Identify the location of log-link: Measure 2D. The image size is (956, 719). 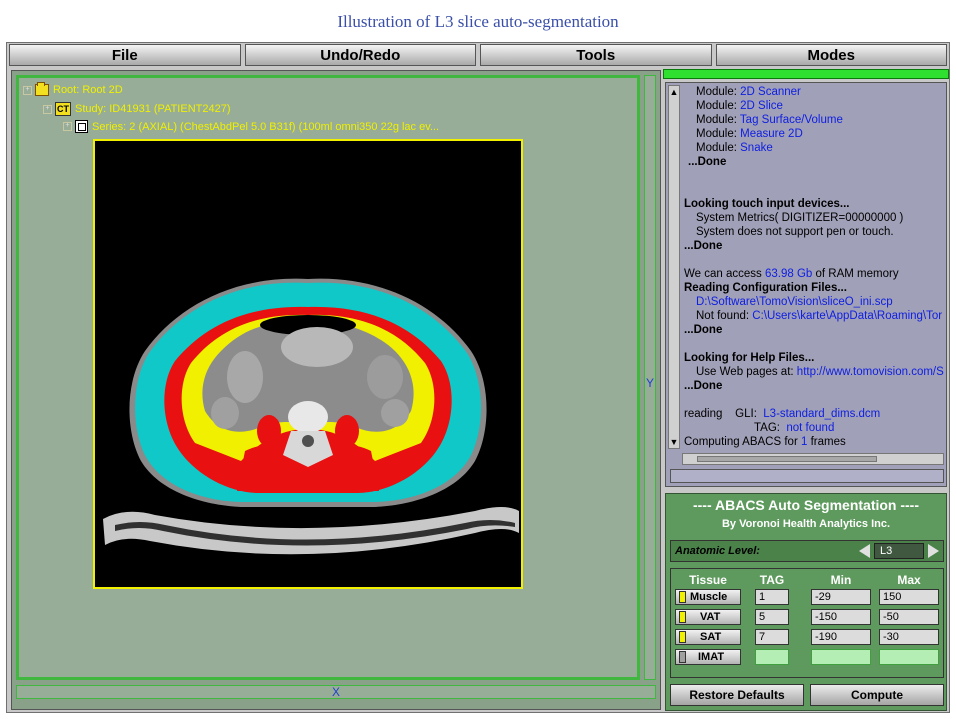
(771, 134).